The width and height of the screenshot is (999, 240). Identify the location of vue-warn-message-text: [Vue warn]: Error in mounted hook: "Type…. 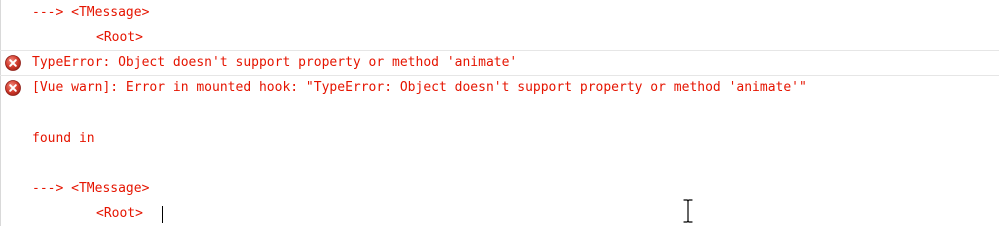
(419, 87).